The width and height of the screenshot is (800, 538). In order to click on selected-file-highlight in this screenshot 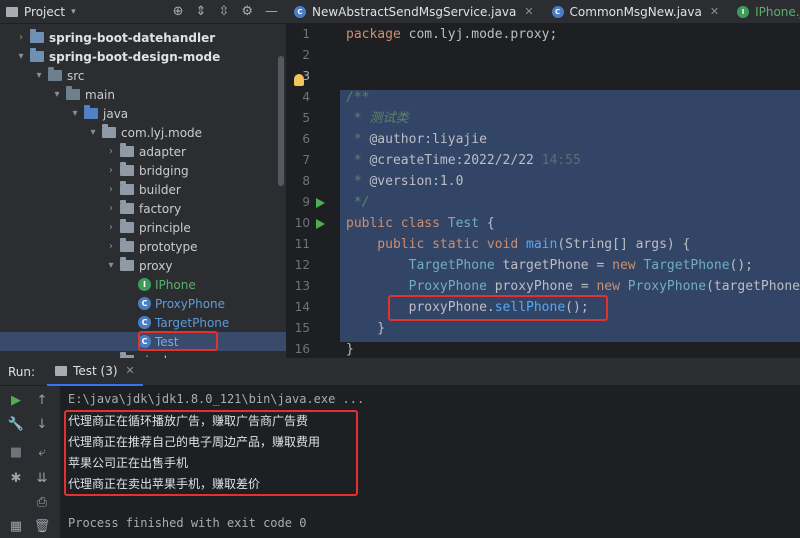, I will do `click(178, 341)`.